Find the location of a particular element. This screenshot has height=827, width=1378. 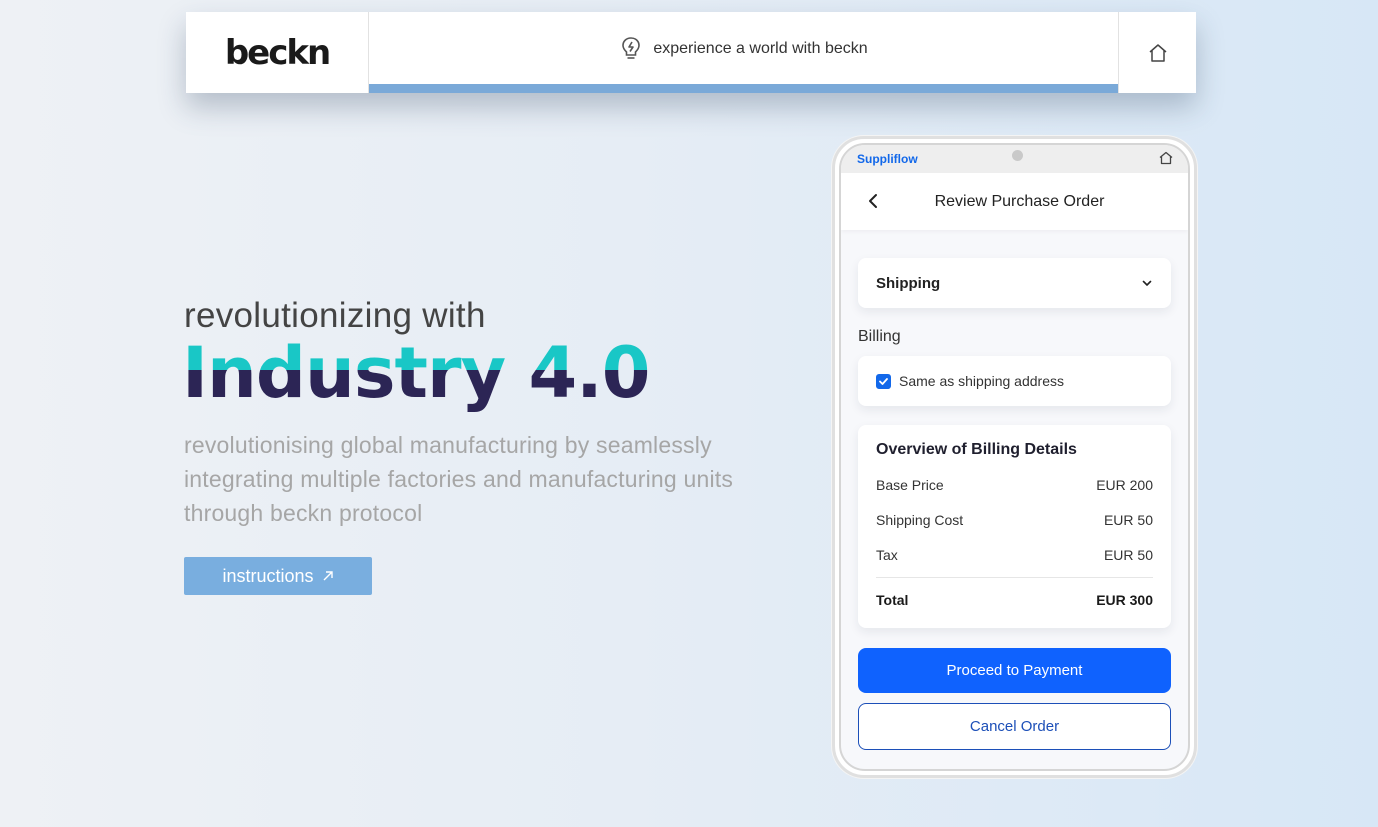

lightbulb-icon is located at coordinates (631, 47).